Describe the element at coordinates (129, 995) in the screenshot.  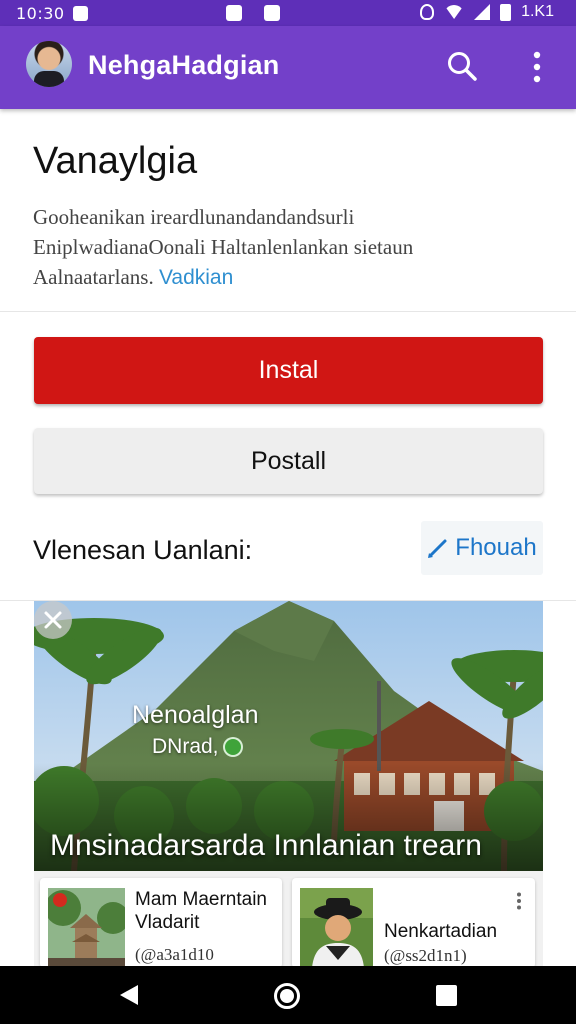
I see `back-icon` at that location.